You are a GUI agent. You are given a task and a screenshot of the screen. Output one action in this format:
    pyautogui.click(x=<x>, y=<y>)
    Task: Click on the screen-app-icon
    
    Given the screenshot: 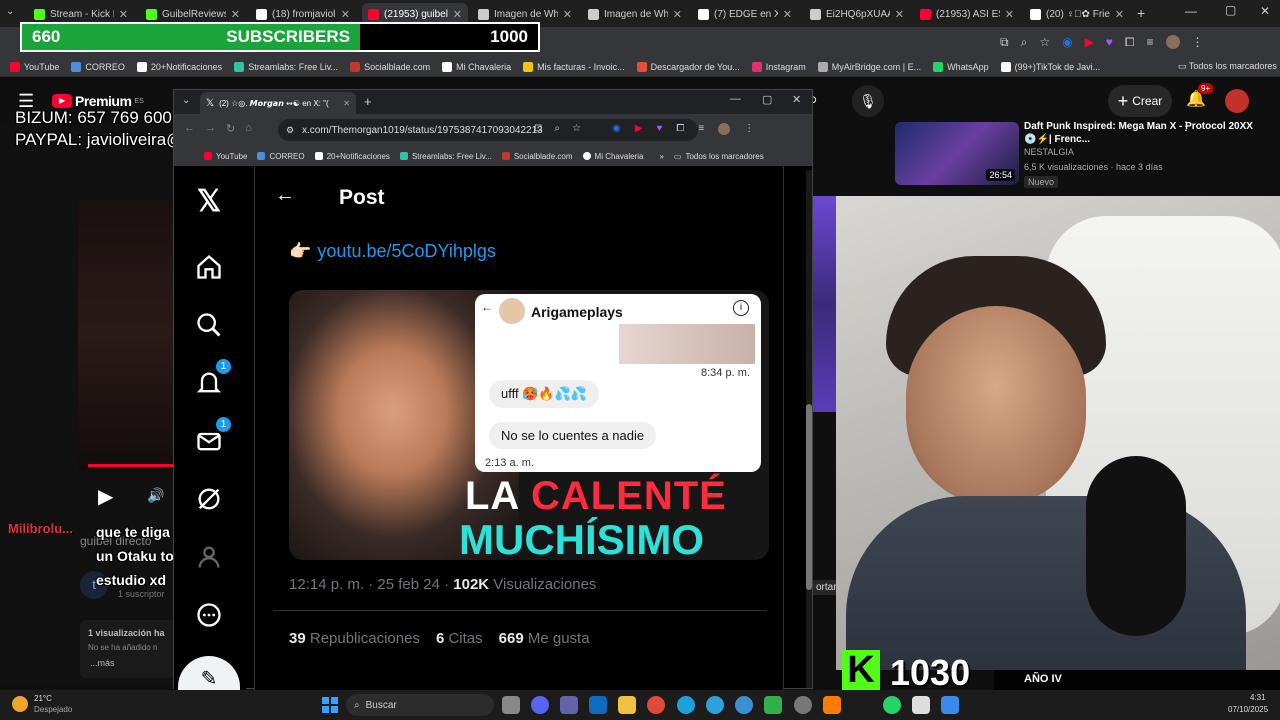 What is the action you would take?
    pyautogui.click(x=950, y=705)
    